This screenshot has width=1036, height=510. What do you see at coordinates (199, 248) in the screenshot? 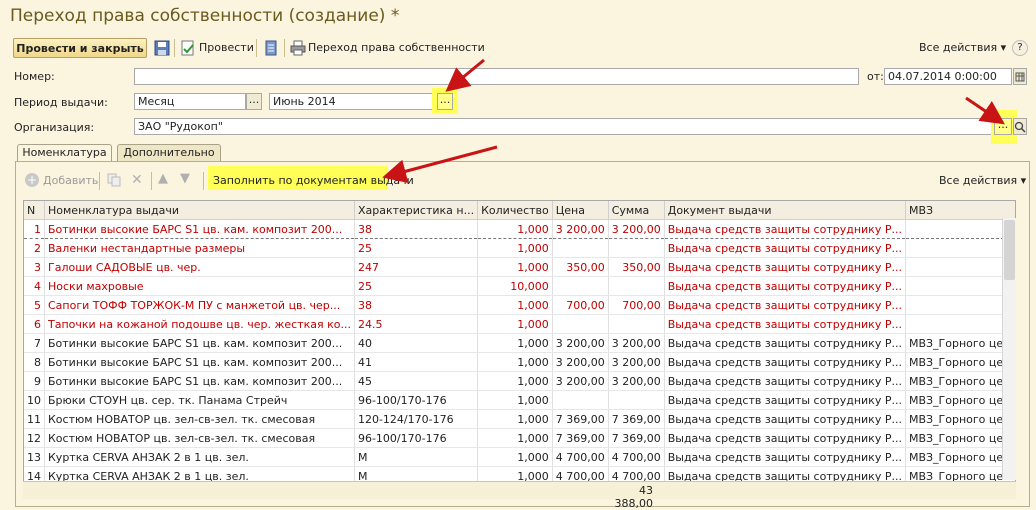
I see `table-cell: Валенки нестандартные размеры` at bounding box center [199, 248].